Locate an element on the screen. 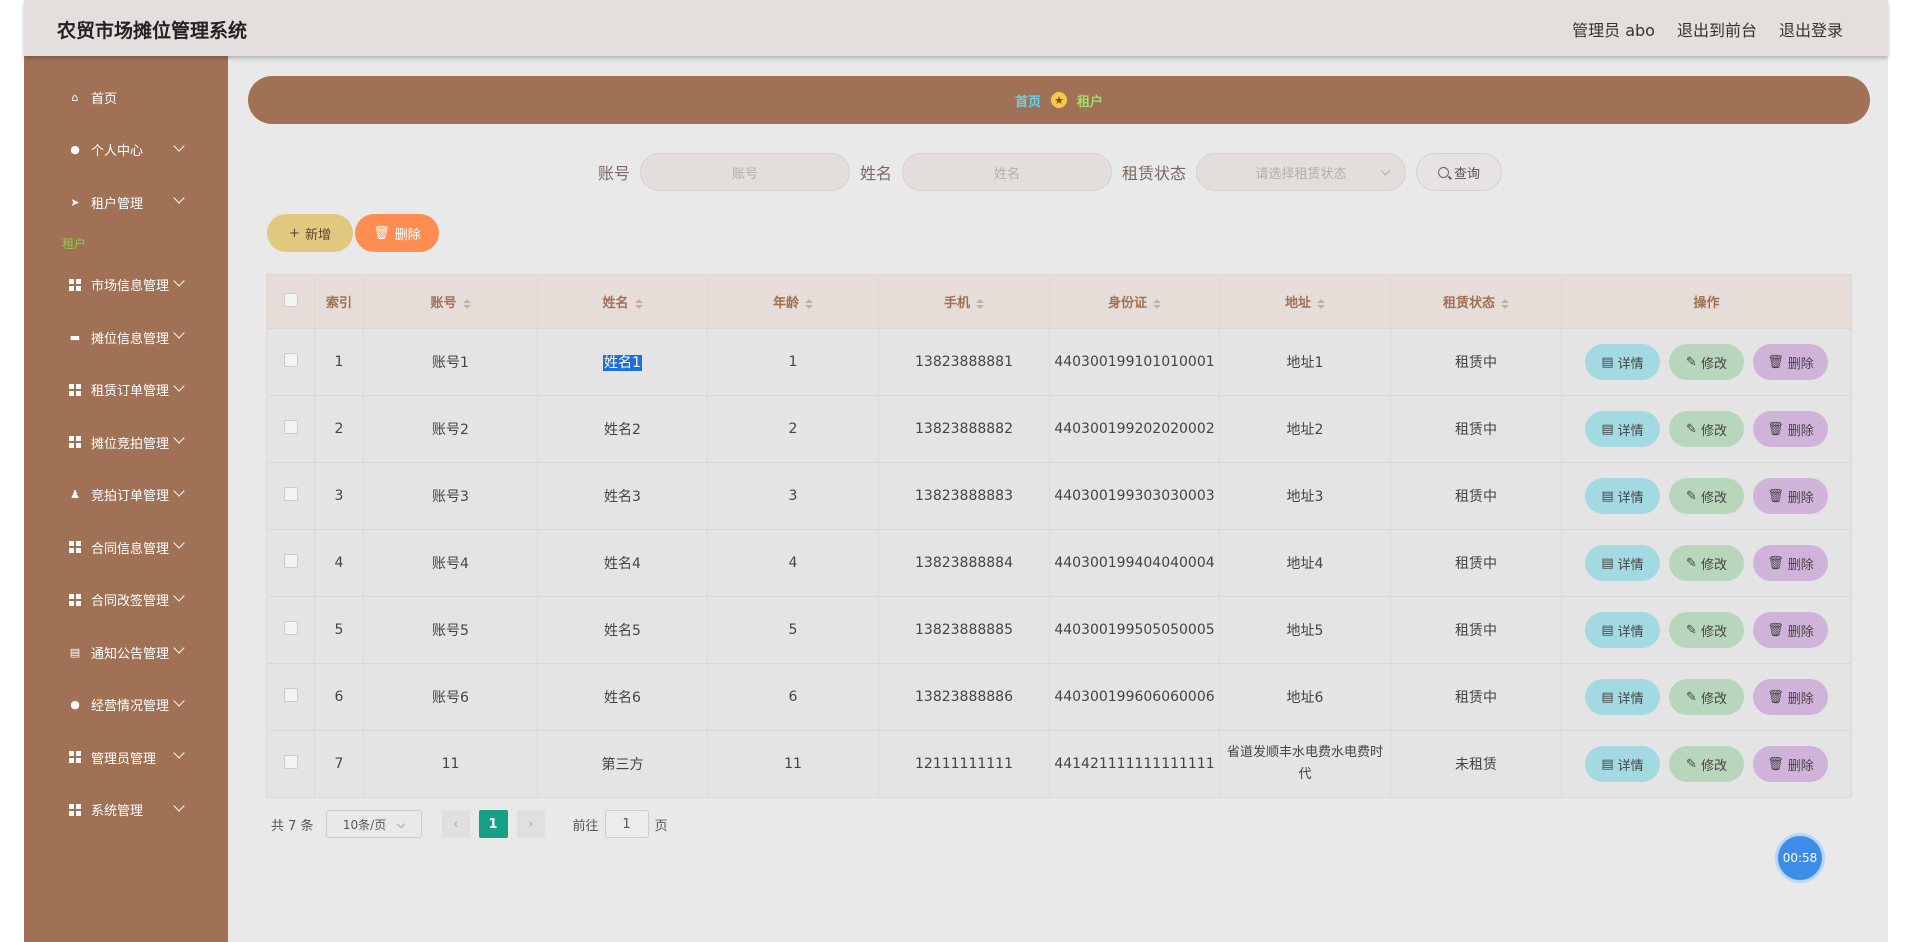 The height and width of the screenshot is (942, 1914). delete-label: 删除 is located at coordinates (1800, 565).